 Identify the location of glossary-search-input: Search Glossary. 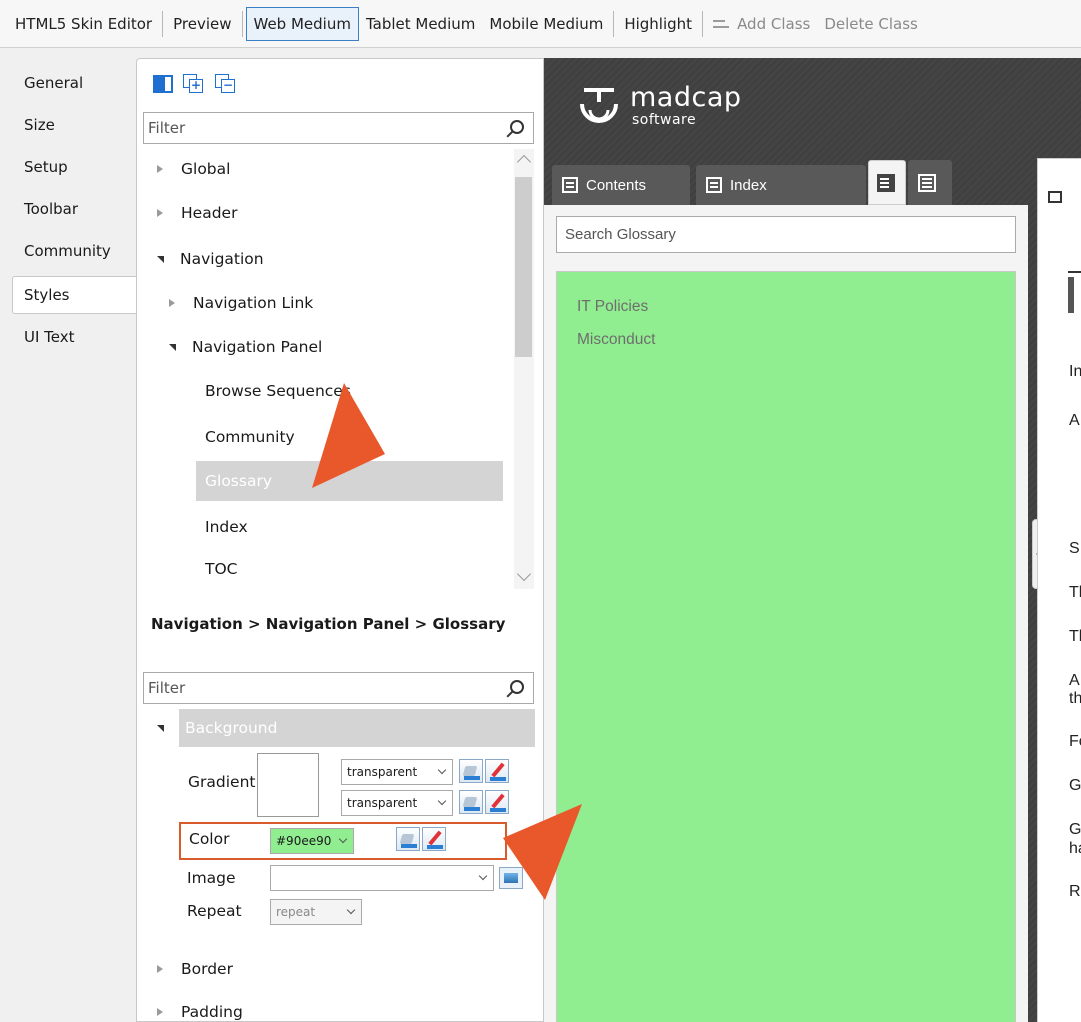
(786, 234).